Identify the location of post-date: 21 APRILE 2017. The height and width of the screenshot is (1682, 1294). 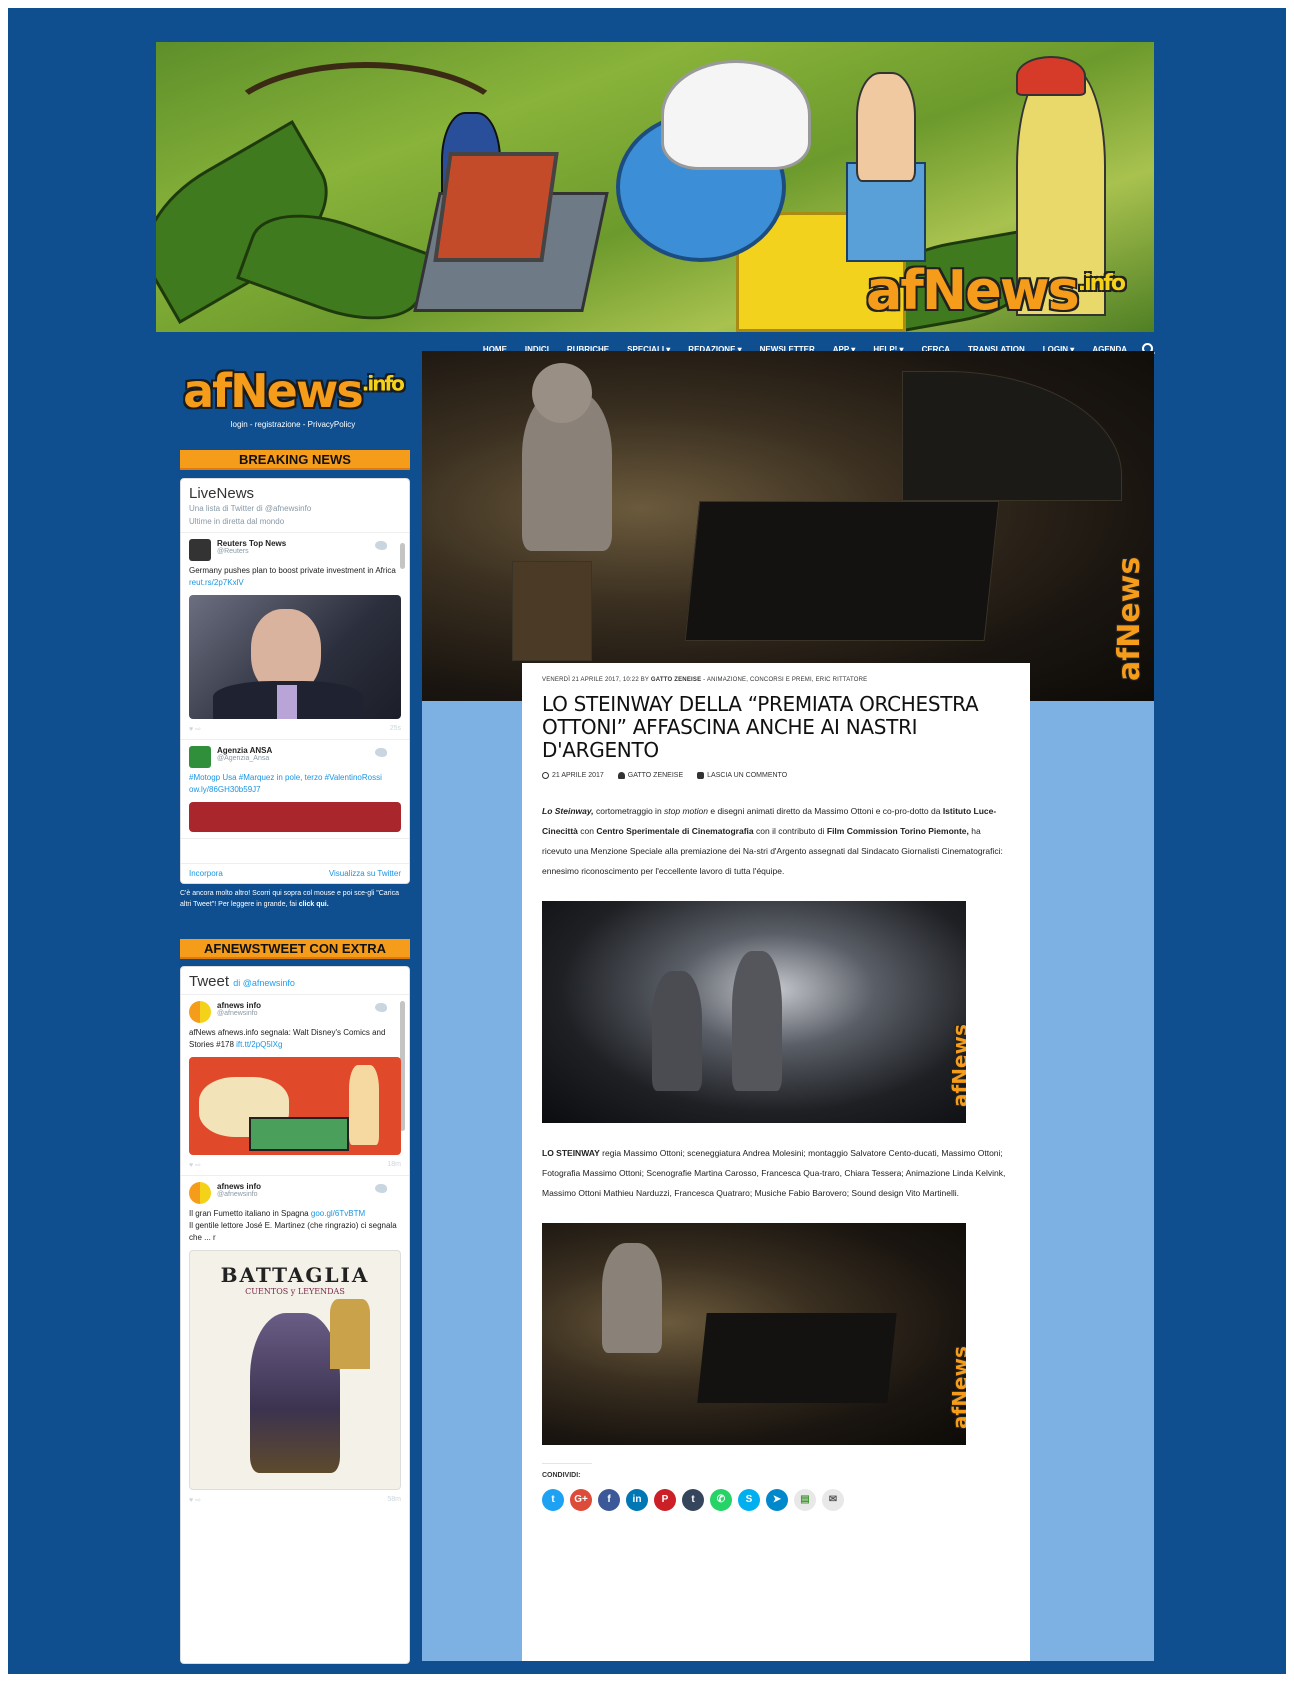
(573, 775).